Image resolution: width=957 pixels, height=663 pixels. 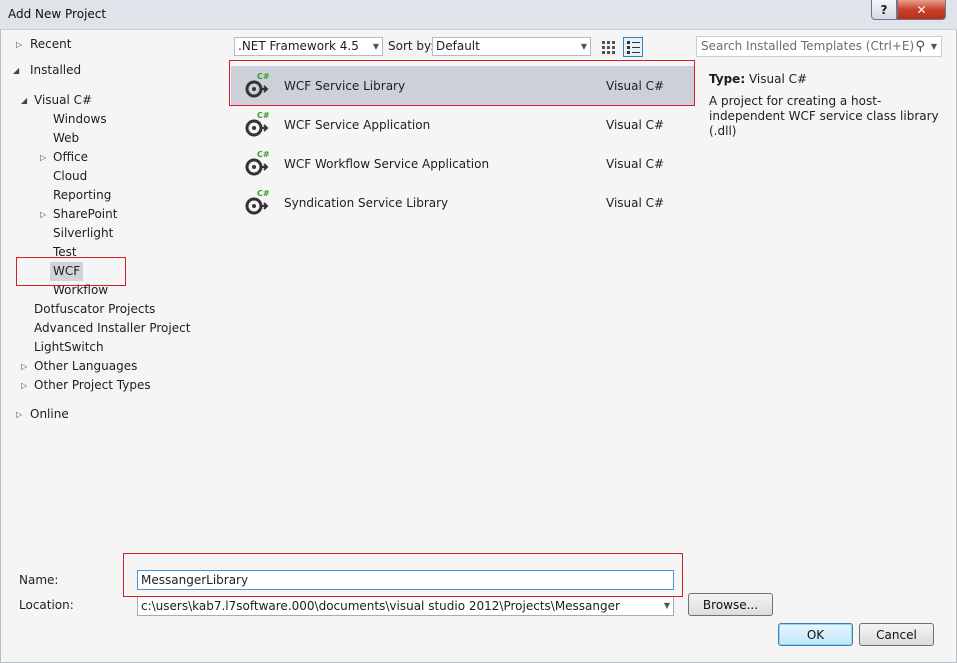 What do you see at coordinates (63, 100) in the screenshot?
I see `tree-item-label: Visual C#` at bounding box center [63, 100].